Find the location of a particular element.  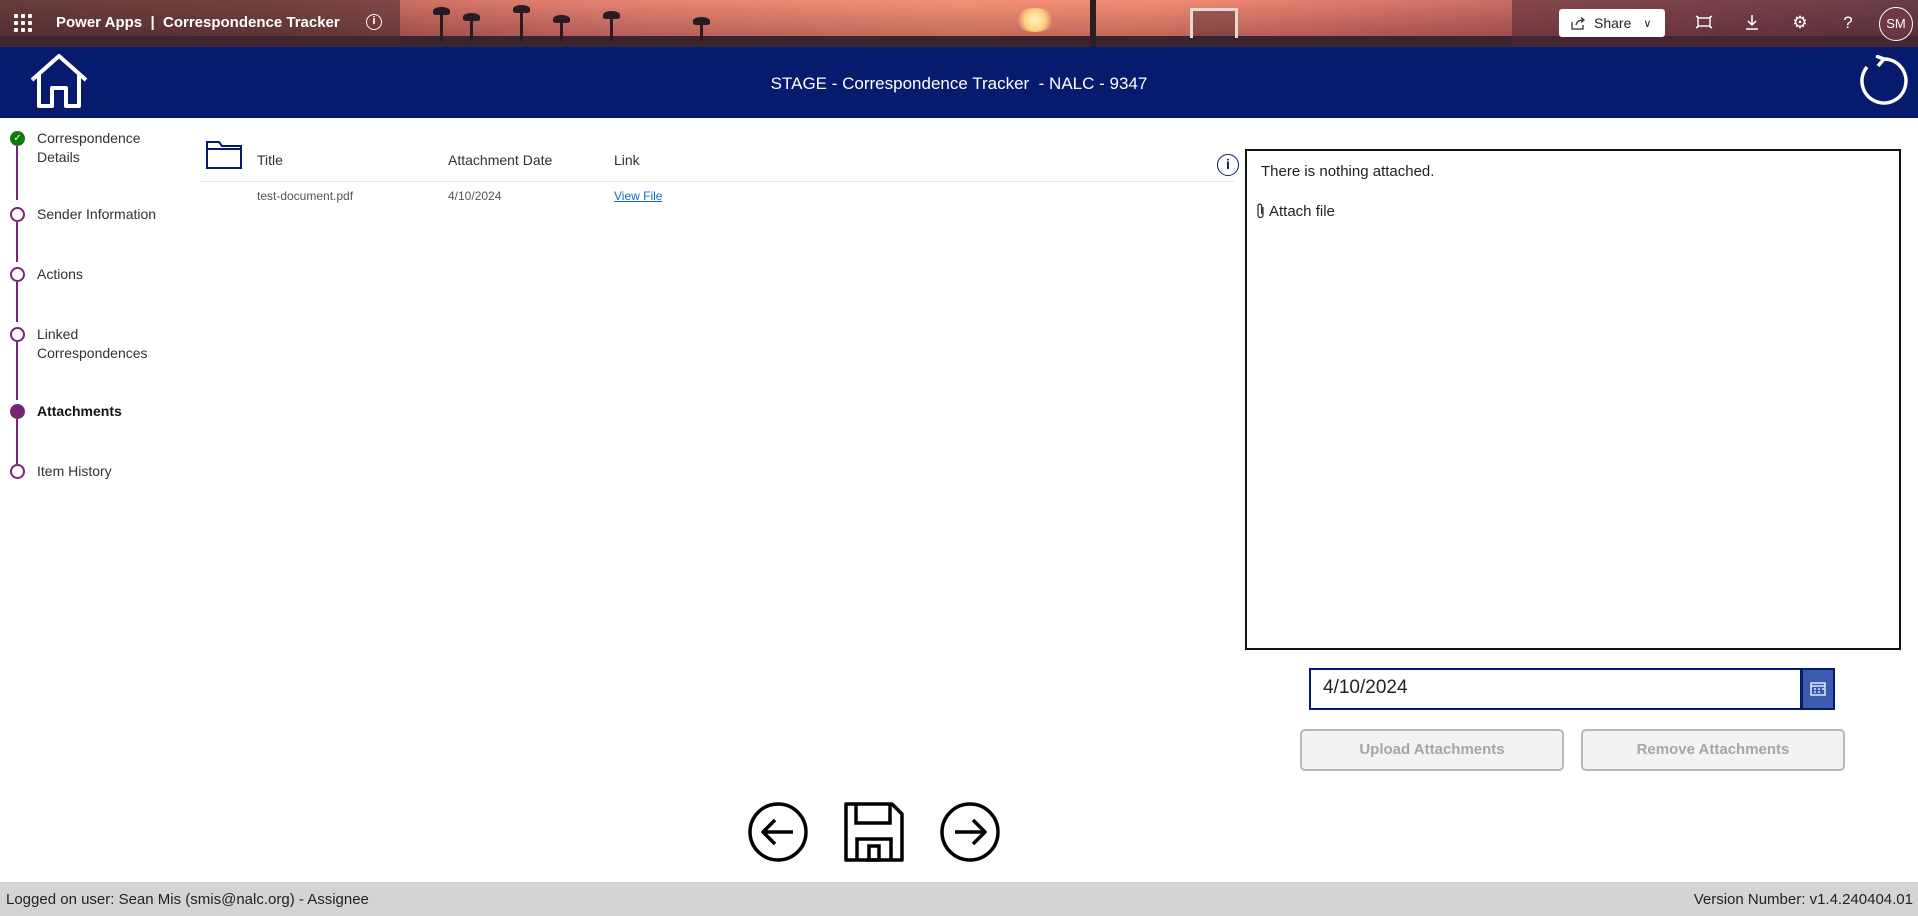

waffle-icon is located at coordinates (23, 23).